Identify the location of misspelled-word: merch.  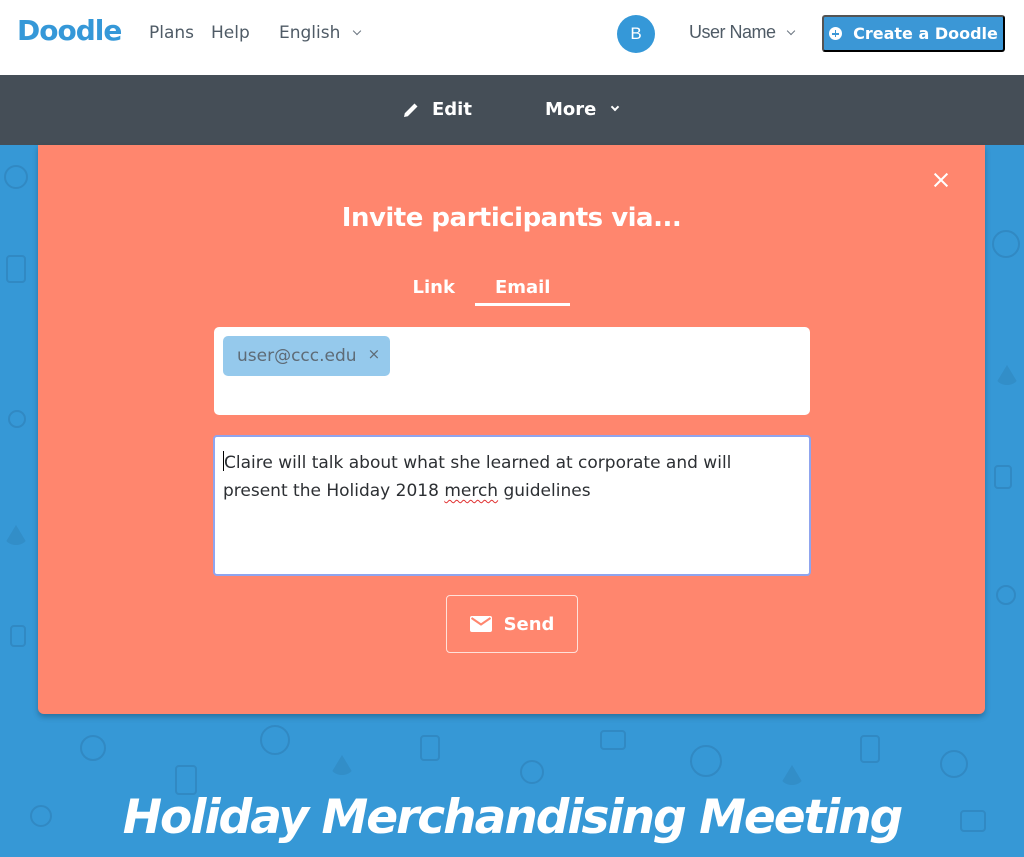
(471, 491).